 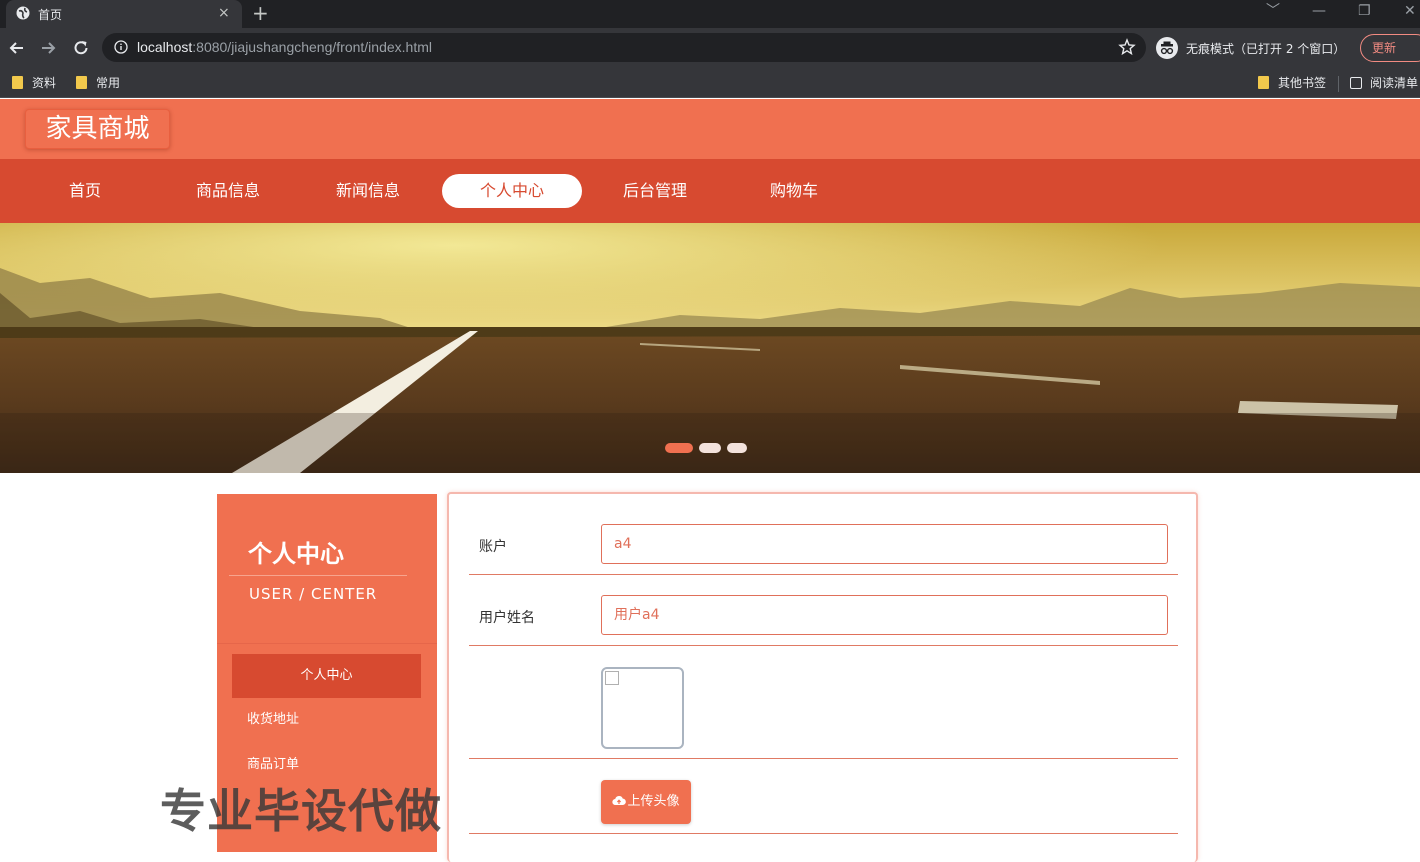 I want to click on username-label: 用户姓名, so click(x=507, y=618).